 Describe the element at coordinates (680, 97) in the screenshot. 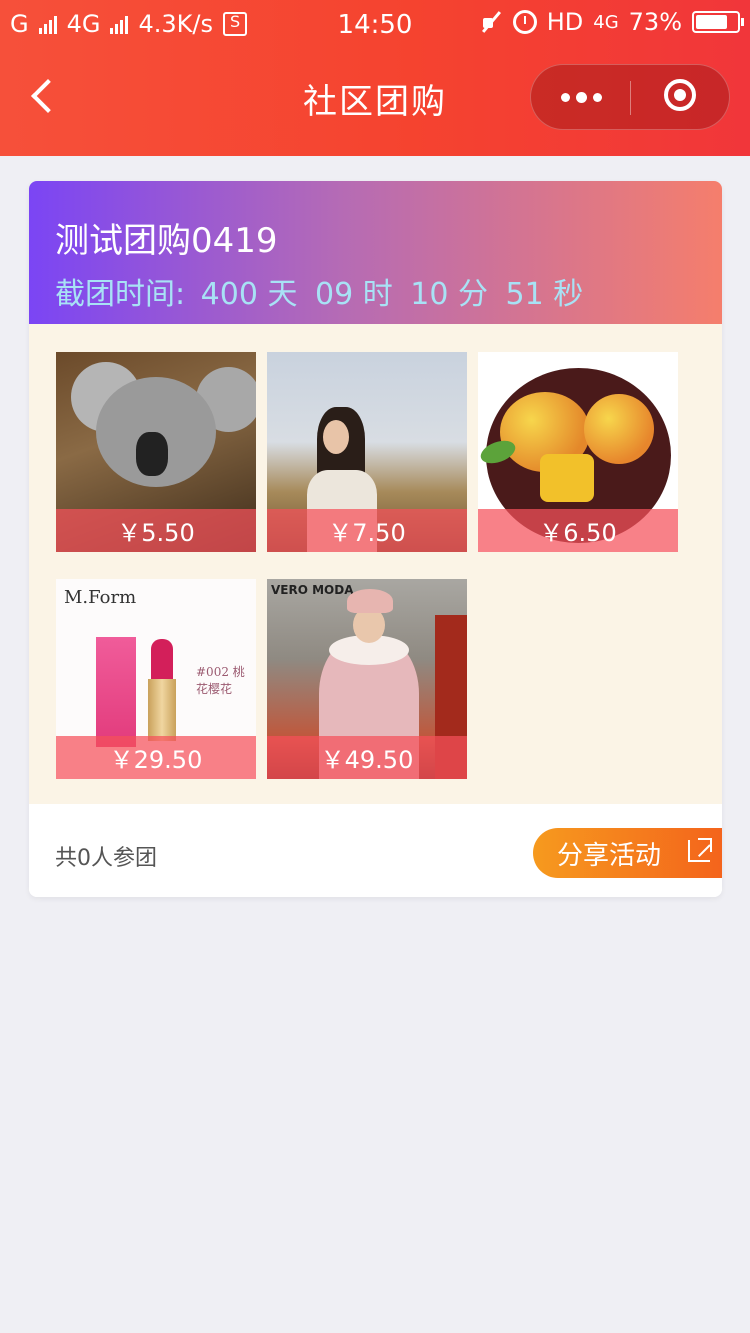

I see `close-mini-program-button` at that location.